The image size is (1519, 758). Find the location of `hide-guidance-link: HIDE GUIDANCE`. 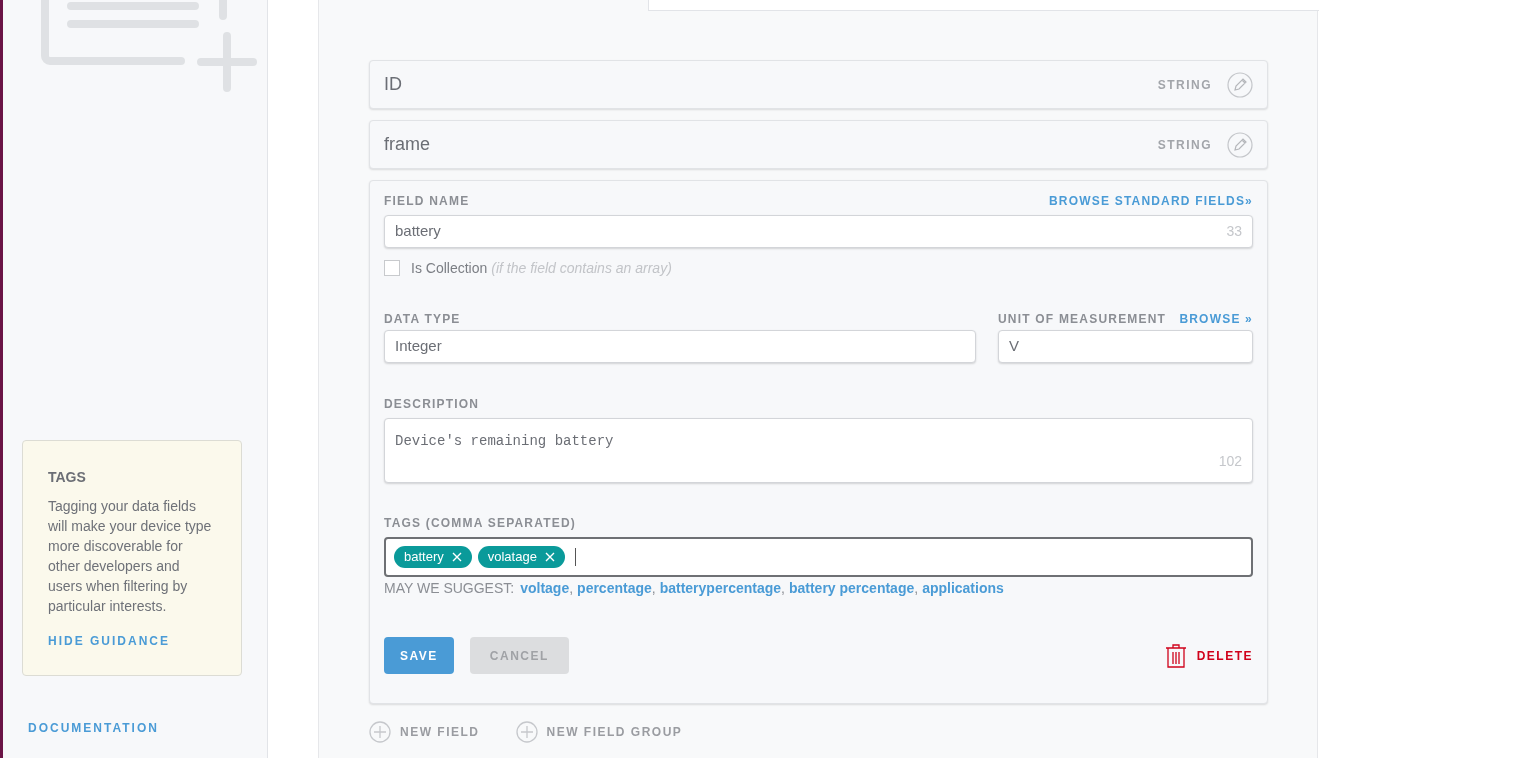

hide-guidance-link: HIDE GUIDANCE is located at coordinates (132, 641).